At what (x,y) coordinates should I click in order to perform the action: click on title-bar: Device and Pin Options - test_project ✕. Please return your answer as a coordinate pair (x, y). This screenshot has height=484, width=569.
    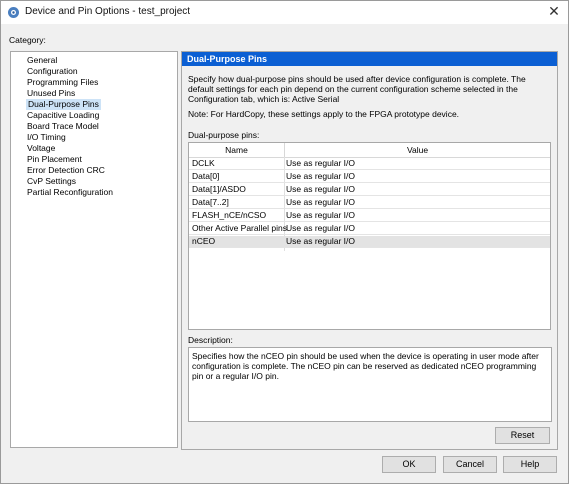
    Looking at the image, I should click on (284, 12).